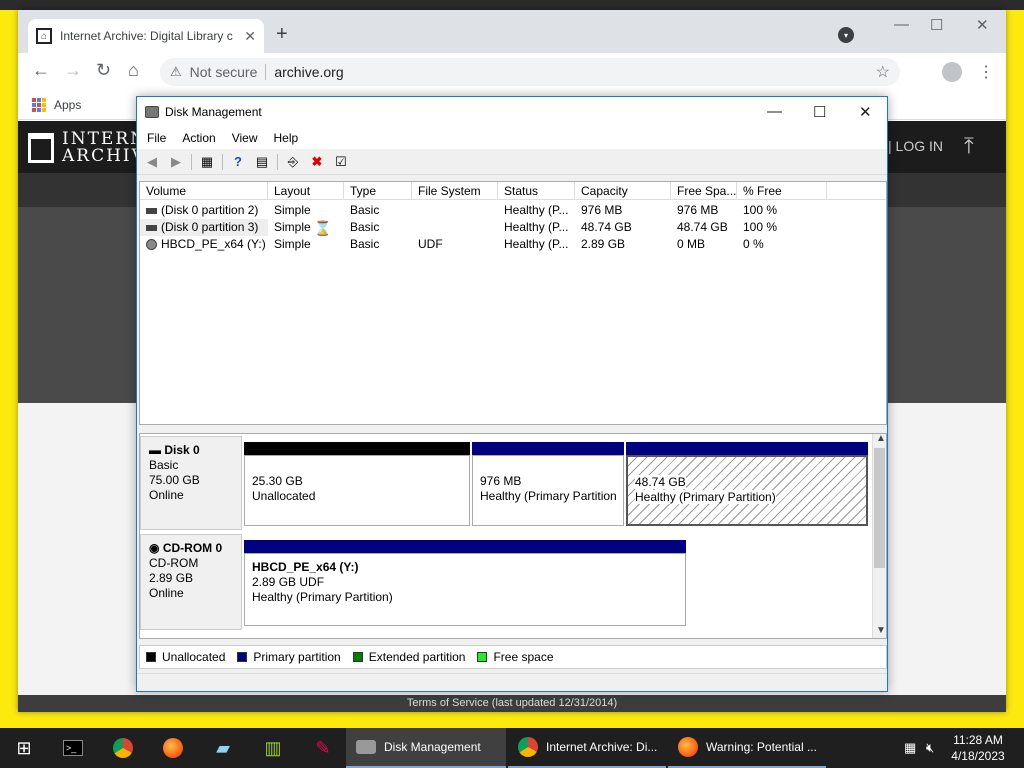 The height and width of the screenshot is (768, 1024). I want to click on delete-icon: ✖, so click(317, 162).